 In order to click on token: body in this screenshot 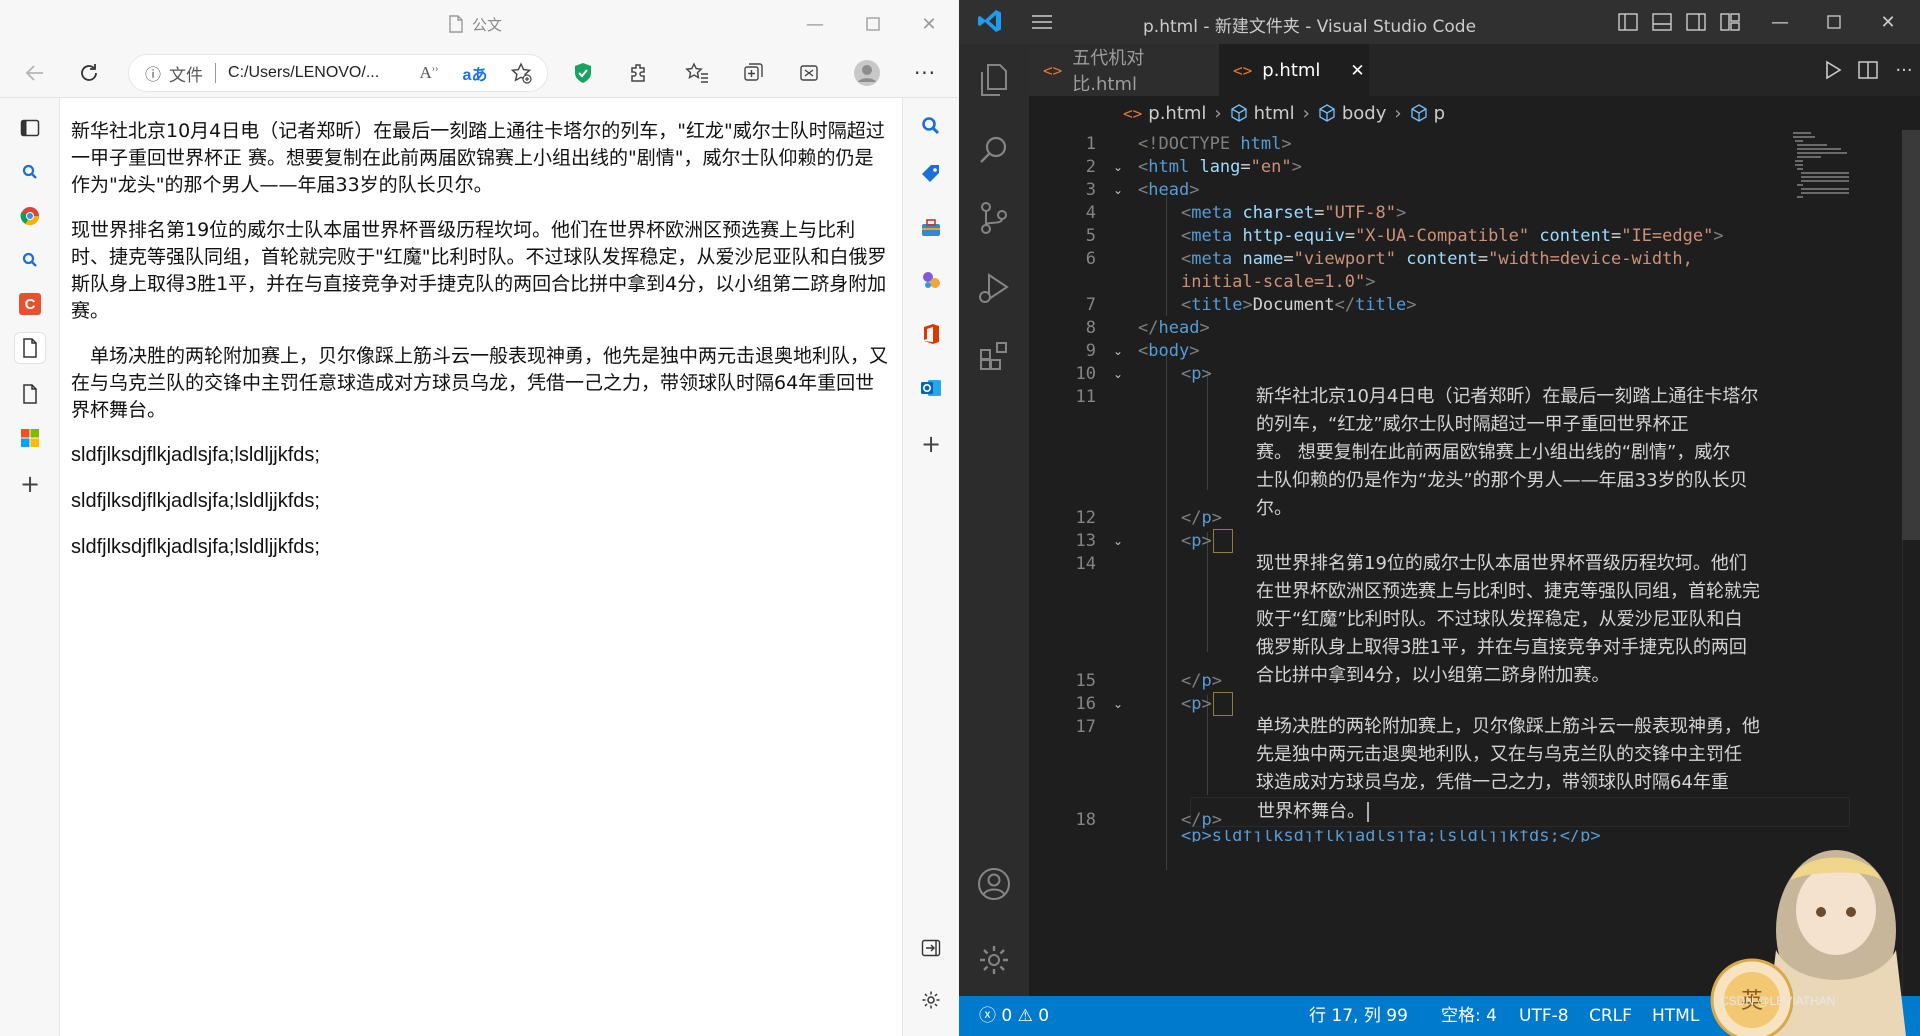, I will do `click(1169, 351)`.